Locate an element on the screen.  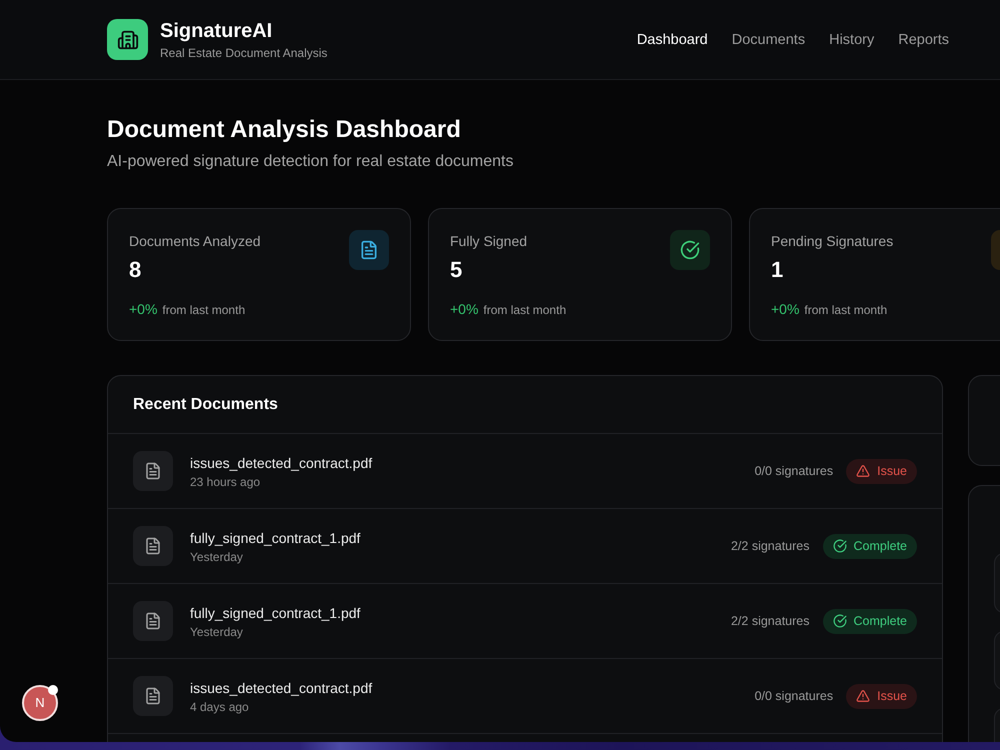
document-icon is located at coordinates (369, 250).